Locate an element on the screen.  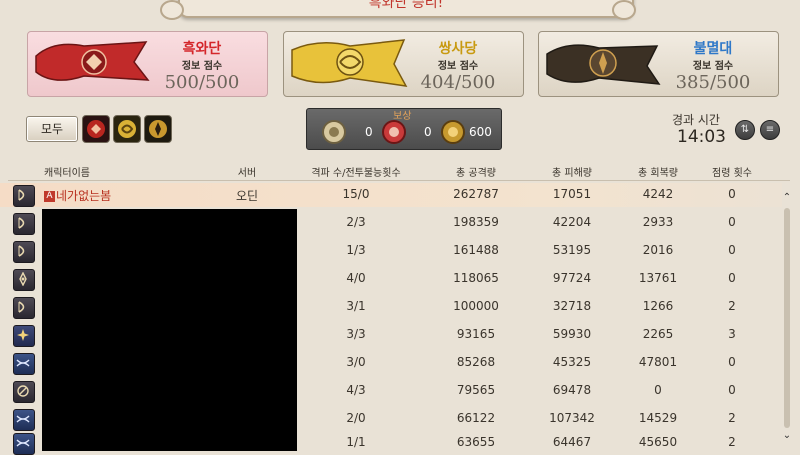
damage-cell: 85268 is located at coordinates (476, 362).